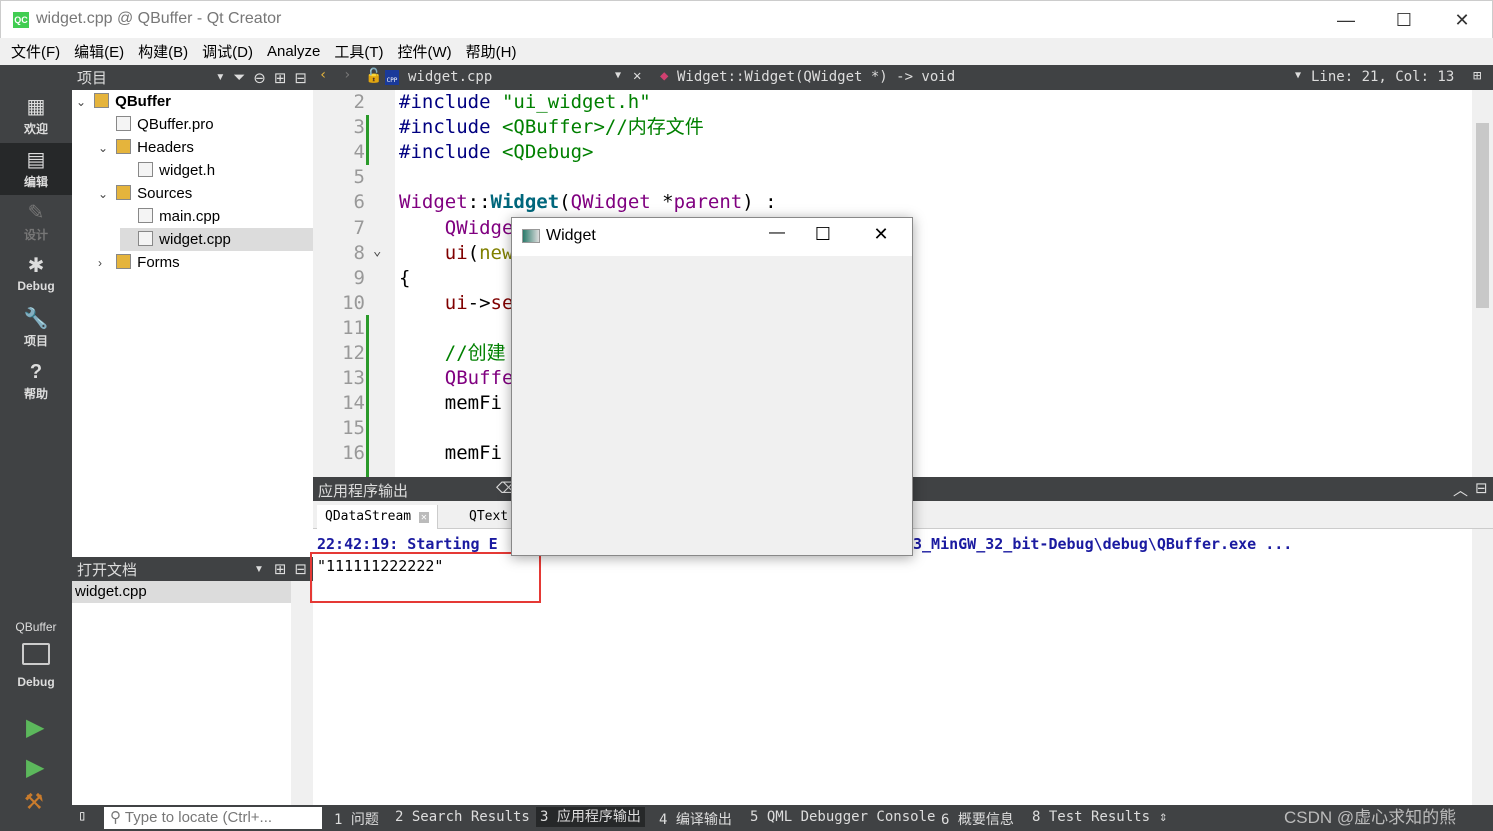 Image resolution: width=1493 pixels, height=831 pixels. Describe the element at coordinates (547, 152) in the screenshot. I see `code-token: <QDebug>` at that location.